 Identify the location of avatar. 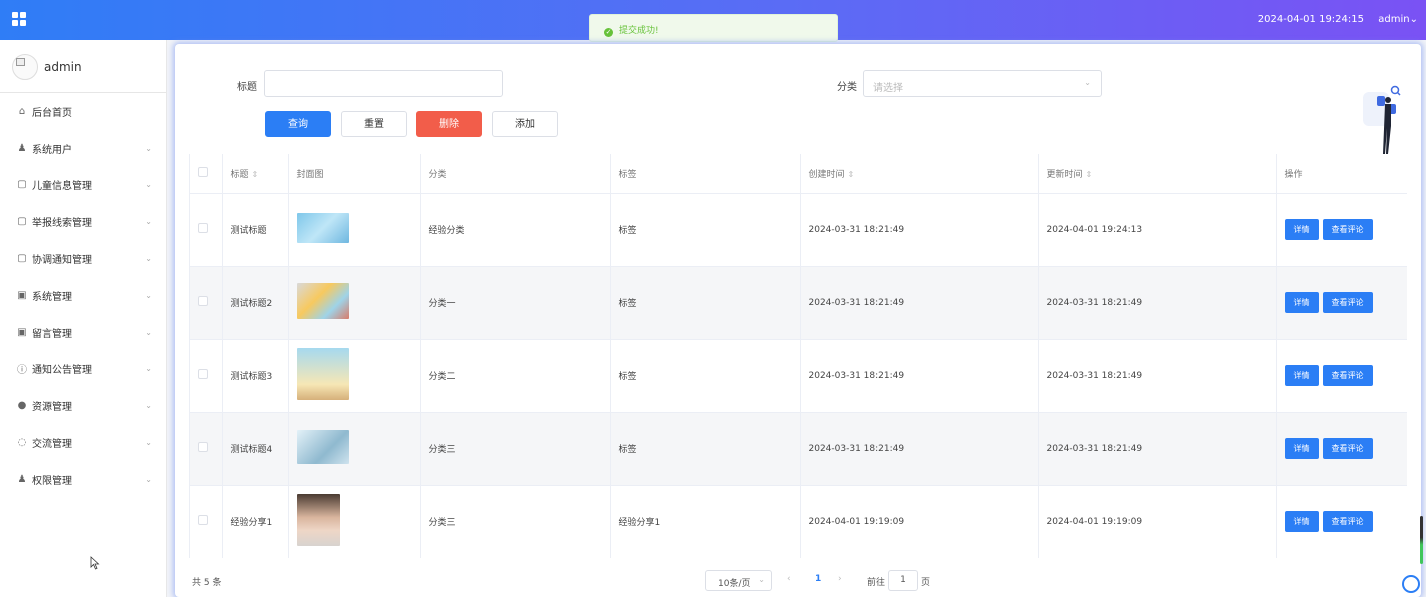
(25, 67).